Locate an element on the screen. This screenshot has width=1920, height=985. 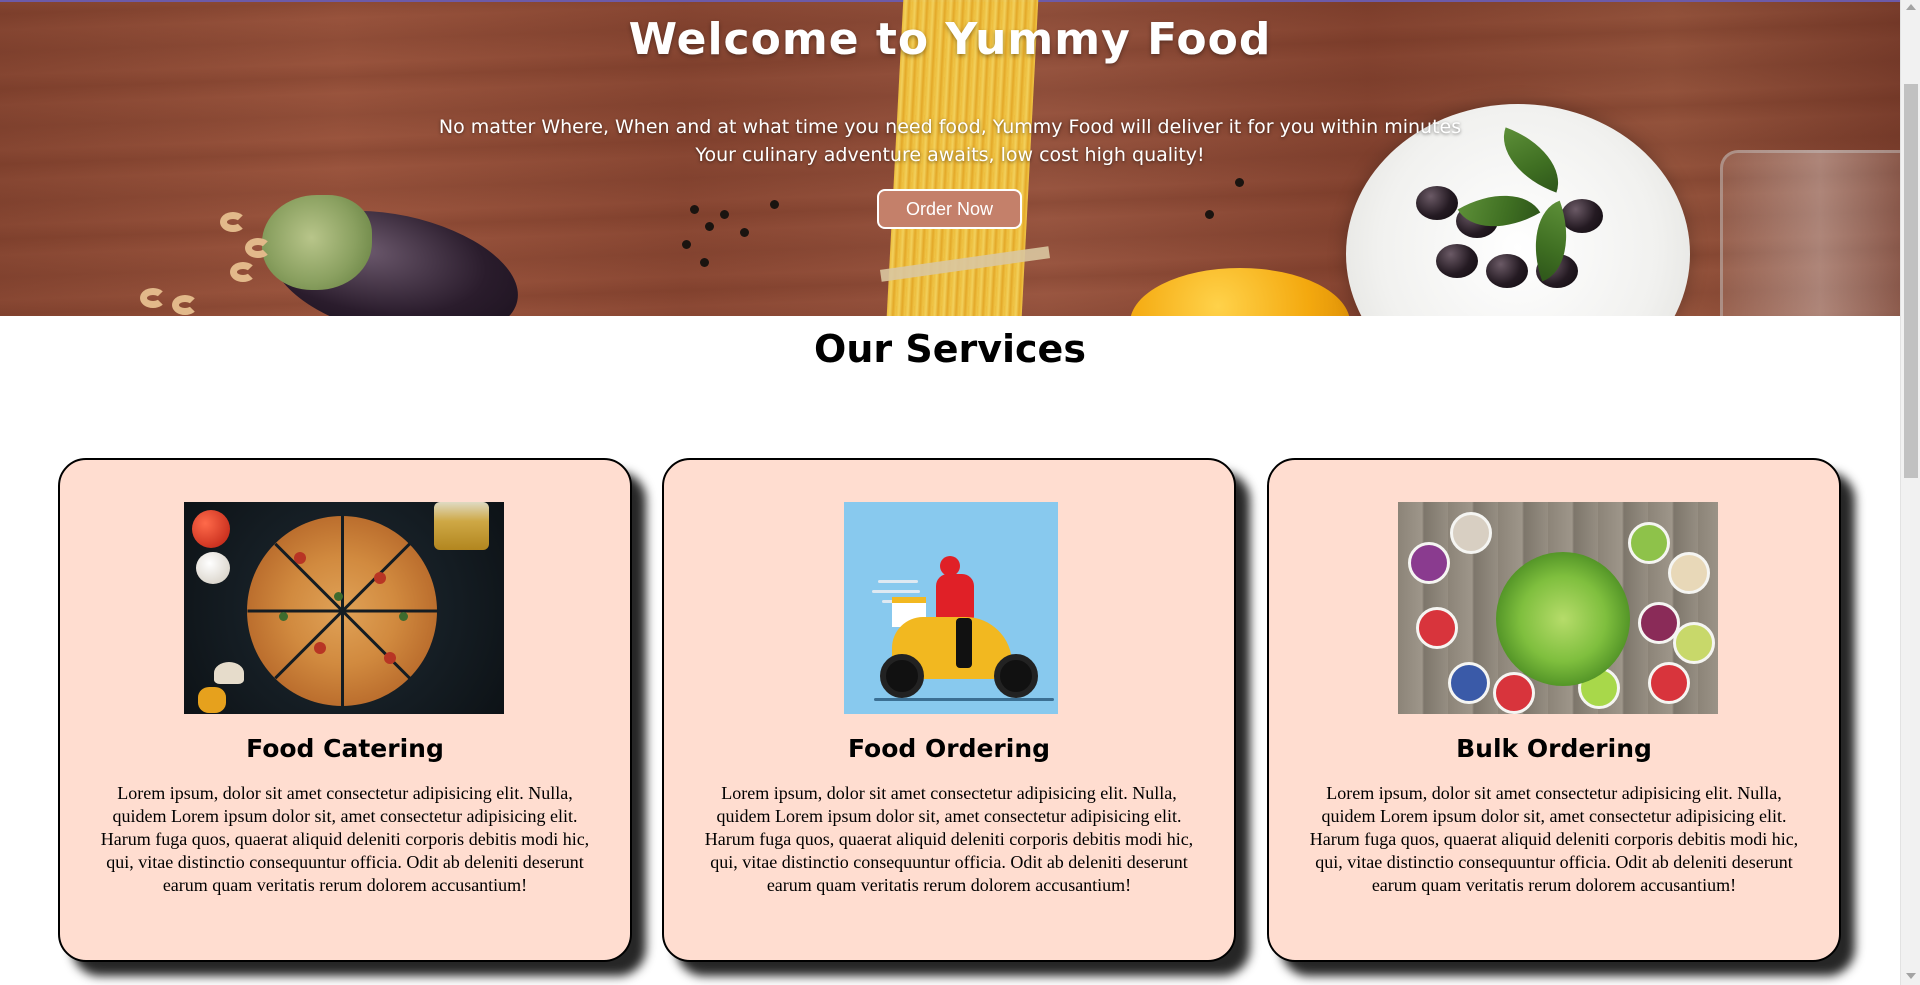
vertical-scrollbar is located at coordinates (1910, 492).